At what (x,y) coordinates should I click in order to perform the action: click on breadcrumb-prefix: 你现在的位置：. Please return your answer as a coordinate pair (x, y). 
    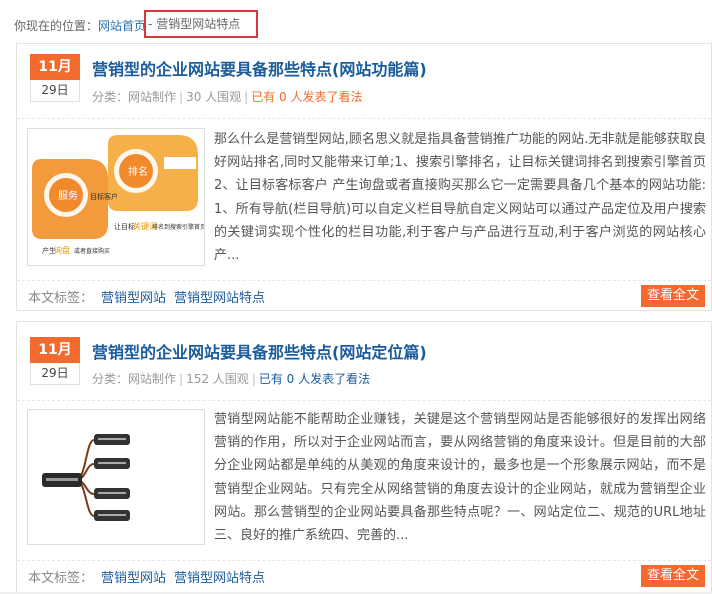
    Looking at the image, I should click on (56, 26).